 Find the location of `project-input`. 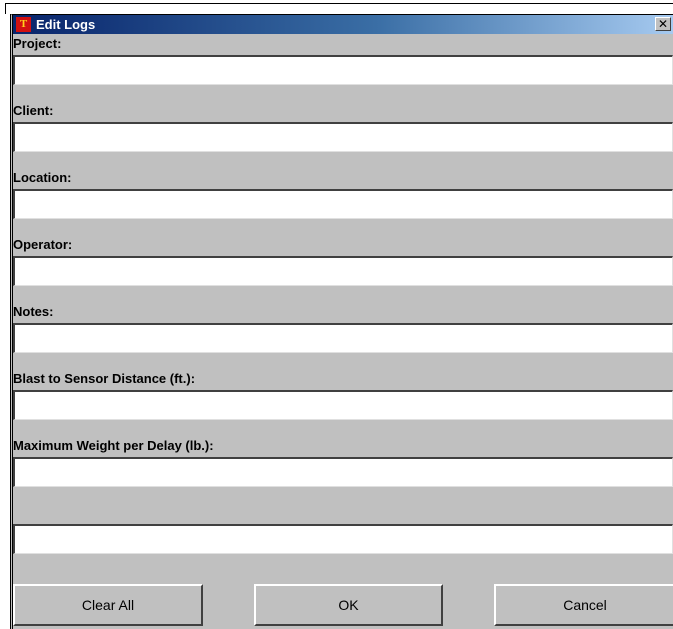

project-input is located at coordinates (343, 70).